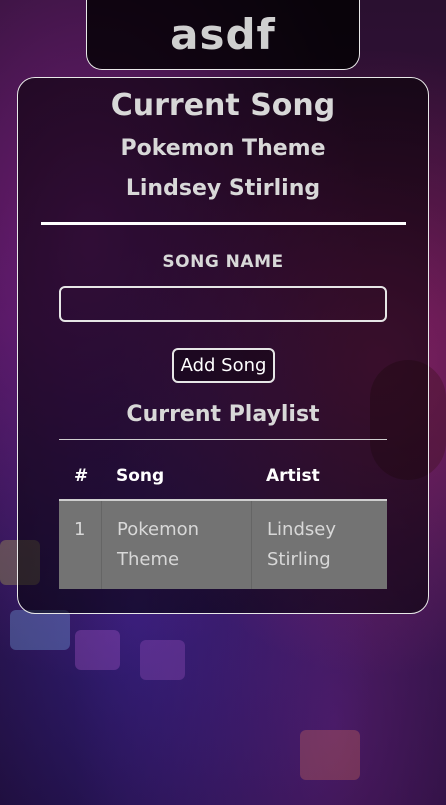 This screenshot has width=446, height=805. What do you see at coordinates (319, 545) in the screenshot?
I see `row-artist: Lindsey Stirling` at bounding box center [319, 545].